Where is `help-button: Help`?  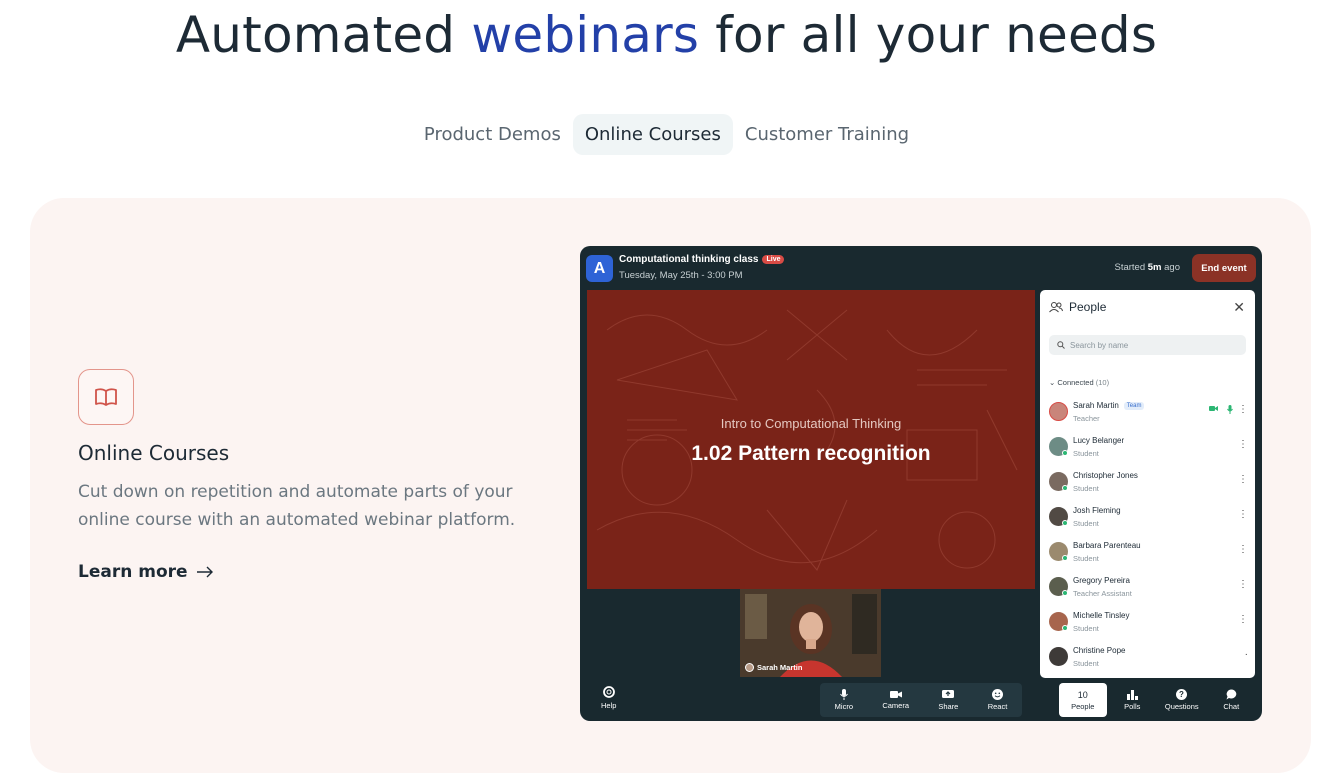
help-button: Help is located at coordinates (608, 698).